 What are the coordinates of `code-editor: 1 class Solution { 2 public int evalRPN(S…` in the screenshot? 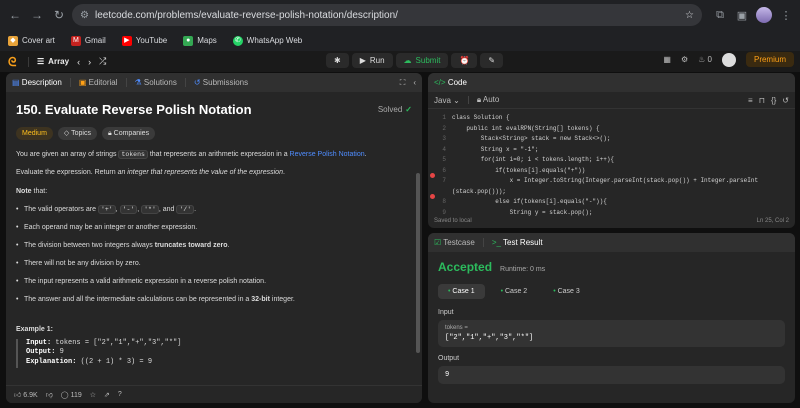 It's located at (611, 163).